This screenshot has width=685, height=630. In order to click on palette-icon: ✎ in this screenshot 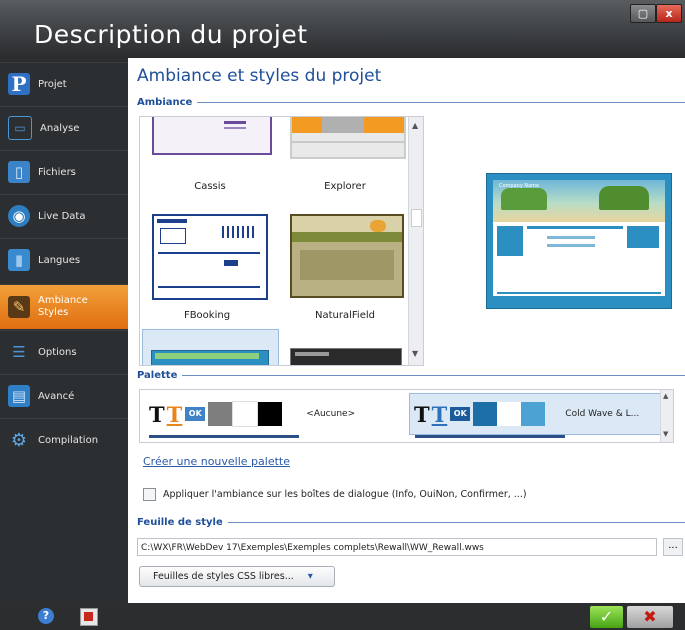, I will do `click(19, 307)`.